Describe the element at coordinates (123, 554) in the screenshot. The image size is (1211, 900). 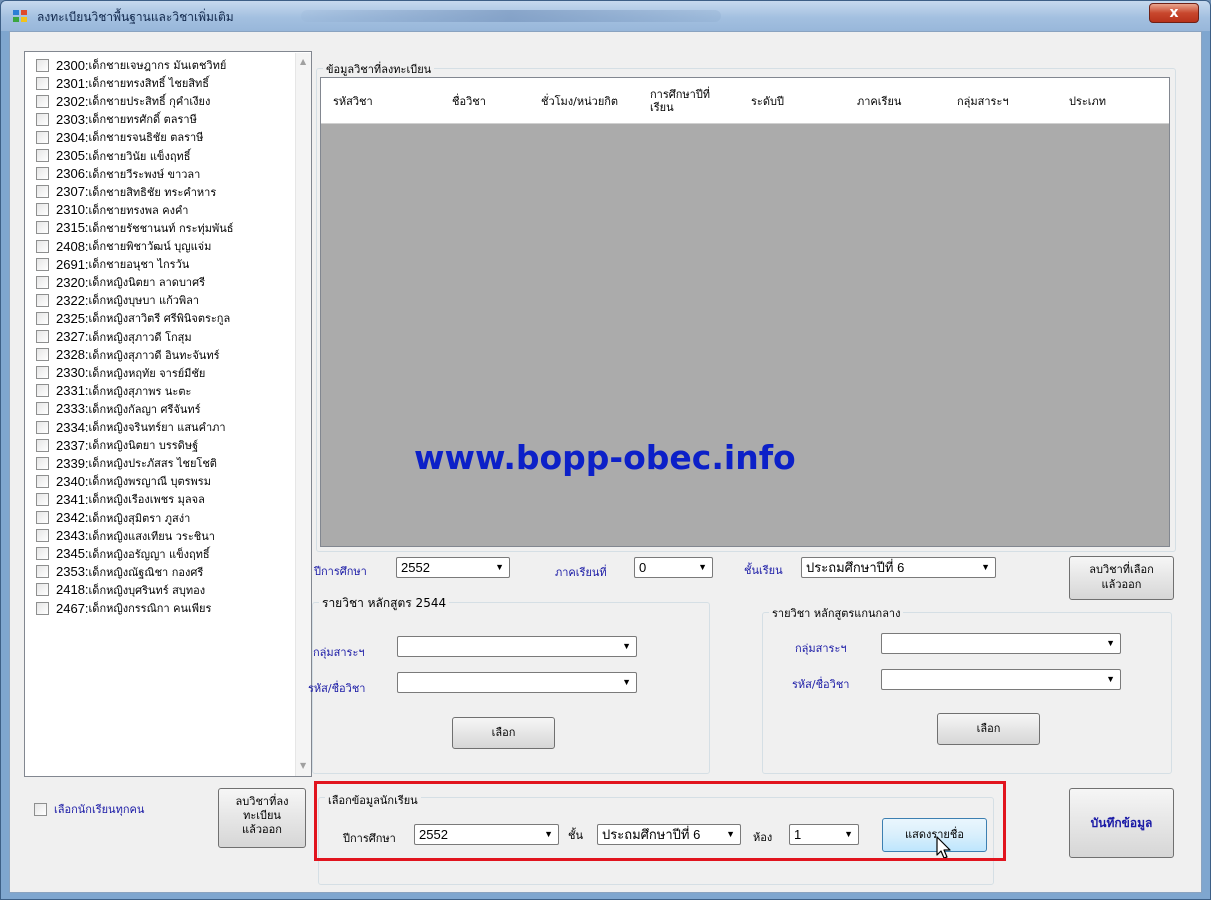
I see `student-list-item: 2345 : เด็กหญิงอรัญญา แข็งฤทธิ์` at that location.